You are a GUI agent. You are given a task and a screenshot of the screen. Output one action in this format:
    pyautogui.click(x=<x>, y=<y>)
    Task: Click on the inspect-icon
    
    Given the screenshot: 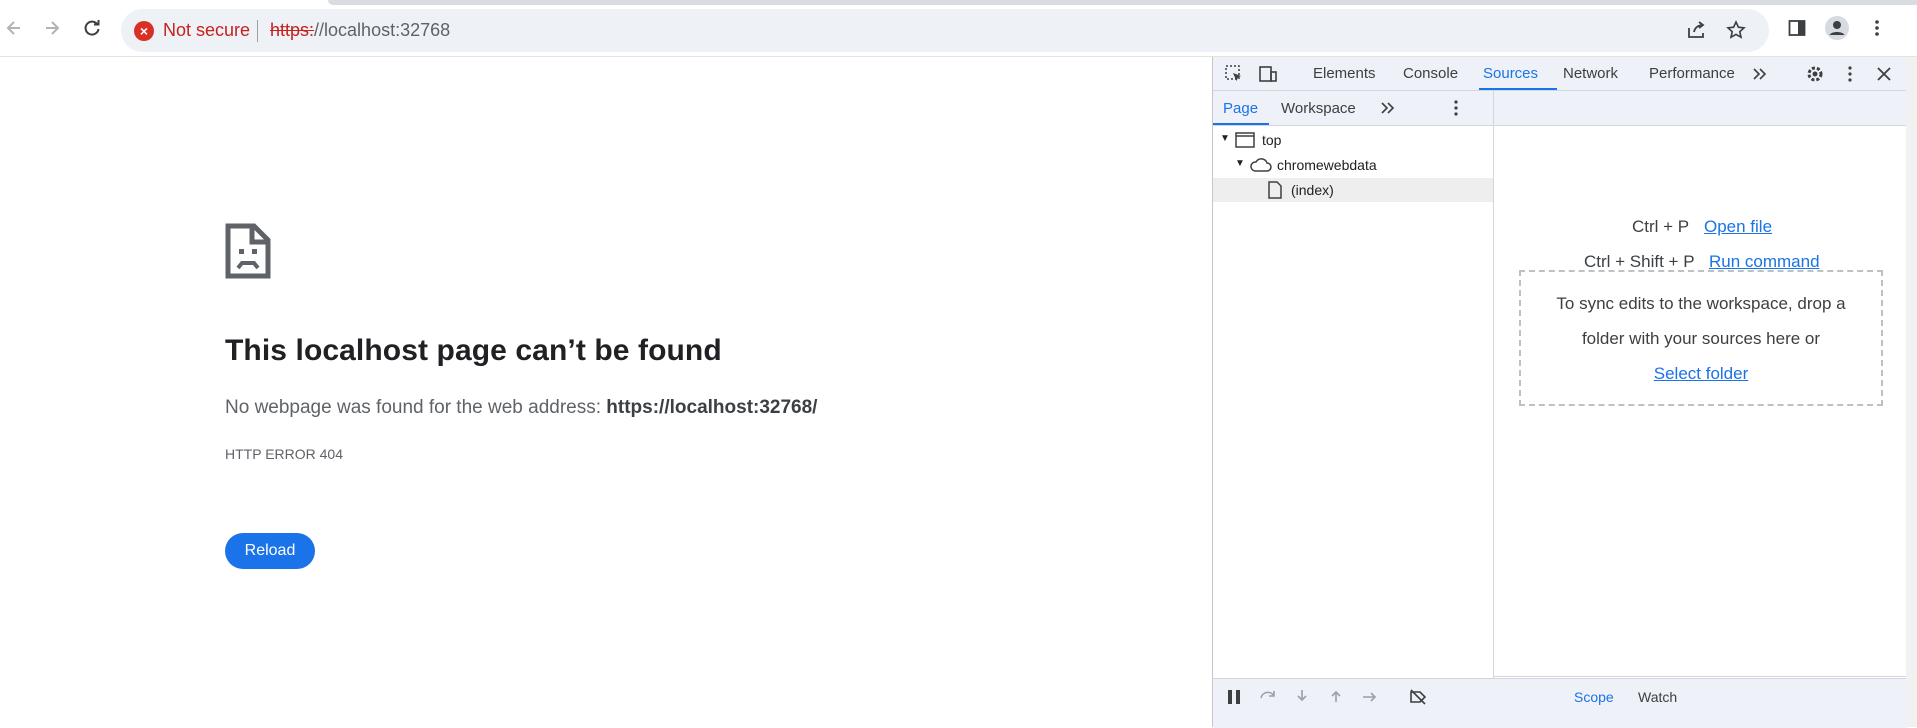 What is the action you would take?
    pyautogui.click(x=1233, y=73)
    